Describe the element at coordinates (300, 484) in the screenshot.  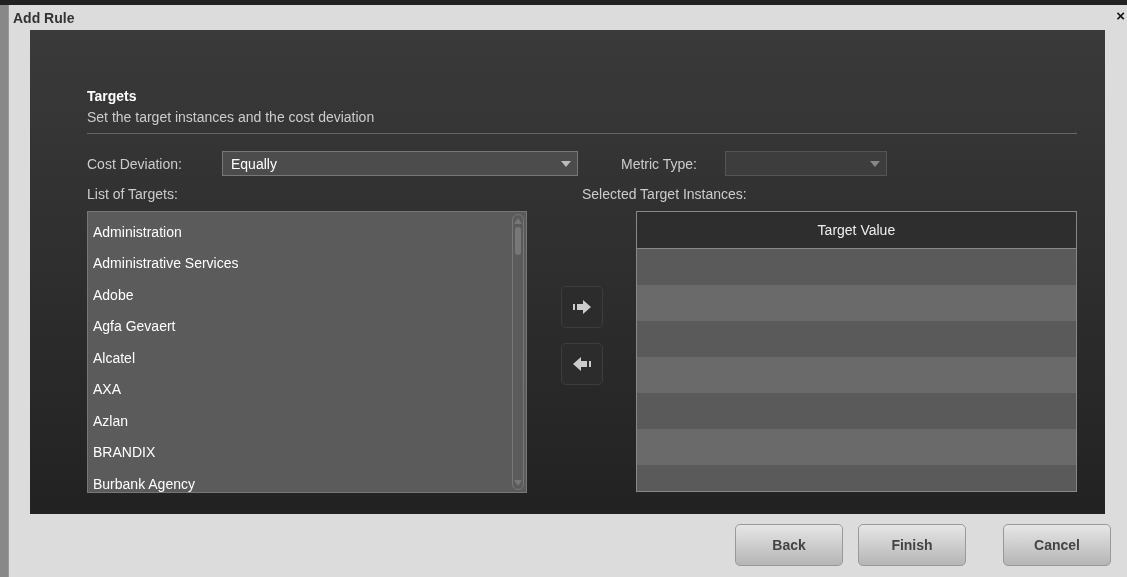
I see `list-item: Burbank Agency` at that location.